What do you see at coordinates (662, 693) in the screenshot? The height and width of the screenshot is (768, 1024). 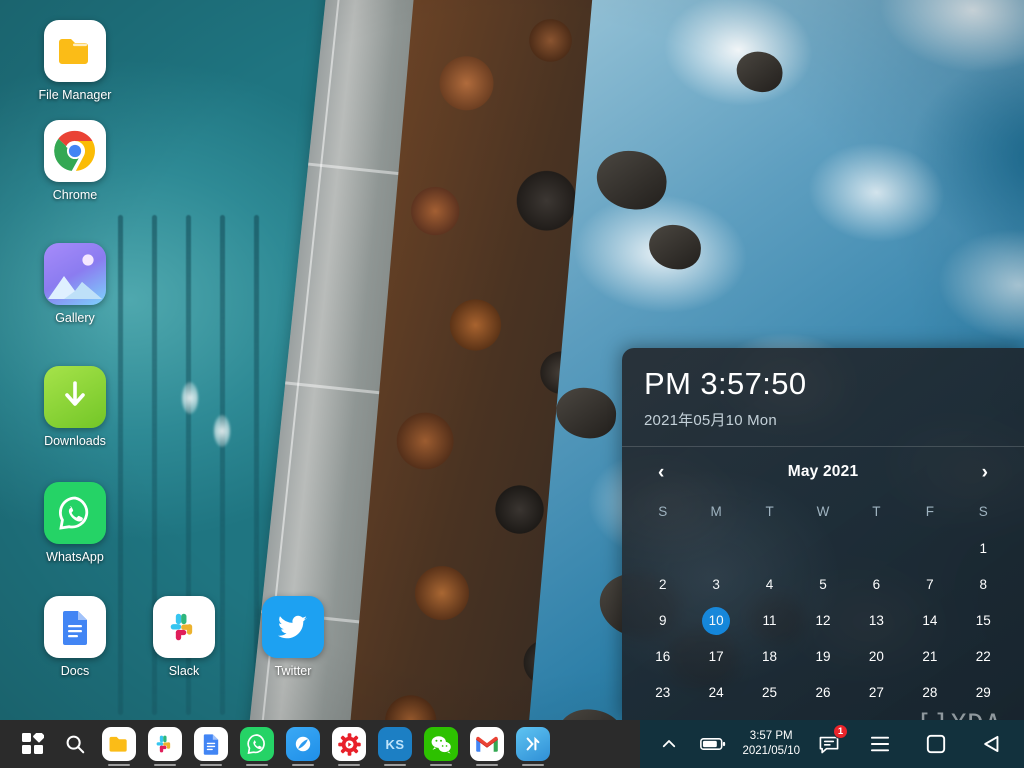 I see `calendar-day: 23` at bounding box center [662, 693].